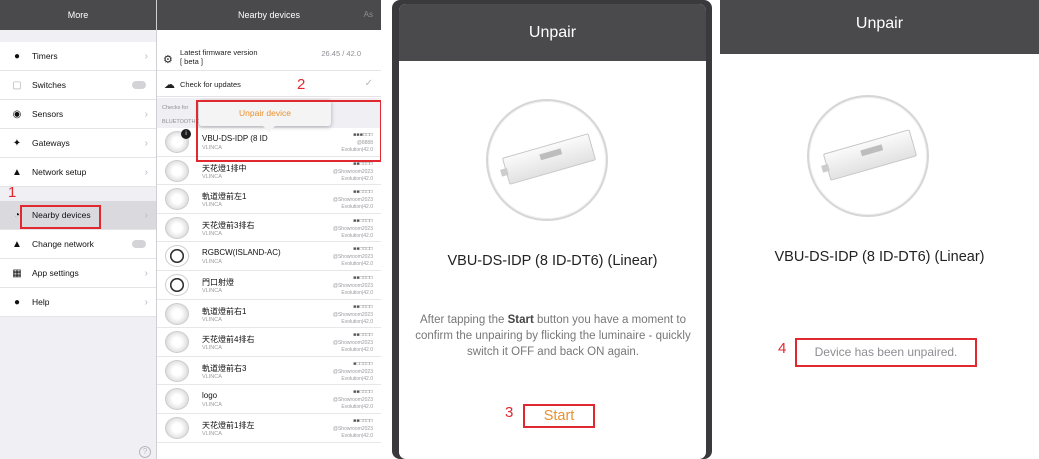  What do you see at coordinates (178, 141) in the screenshot?
I see `device-thumbnail: i` at bounding box center [178, 141].